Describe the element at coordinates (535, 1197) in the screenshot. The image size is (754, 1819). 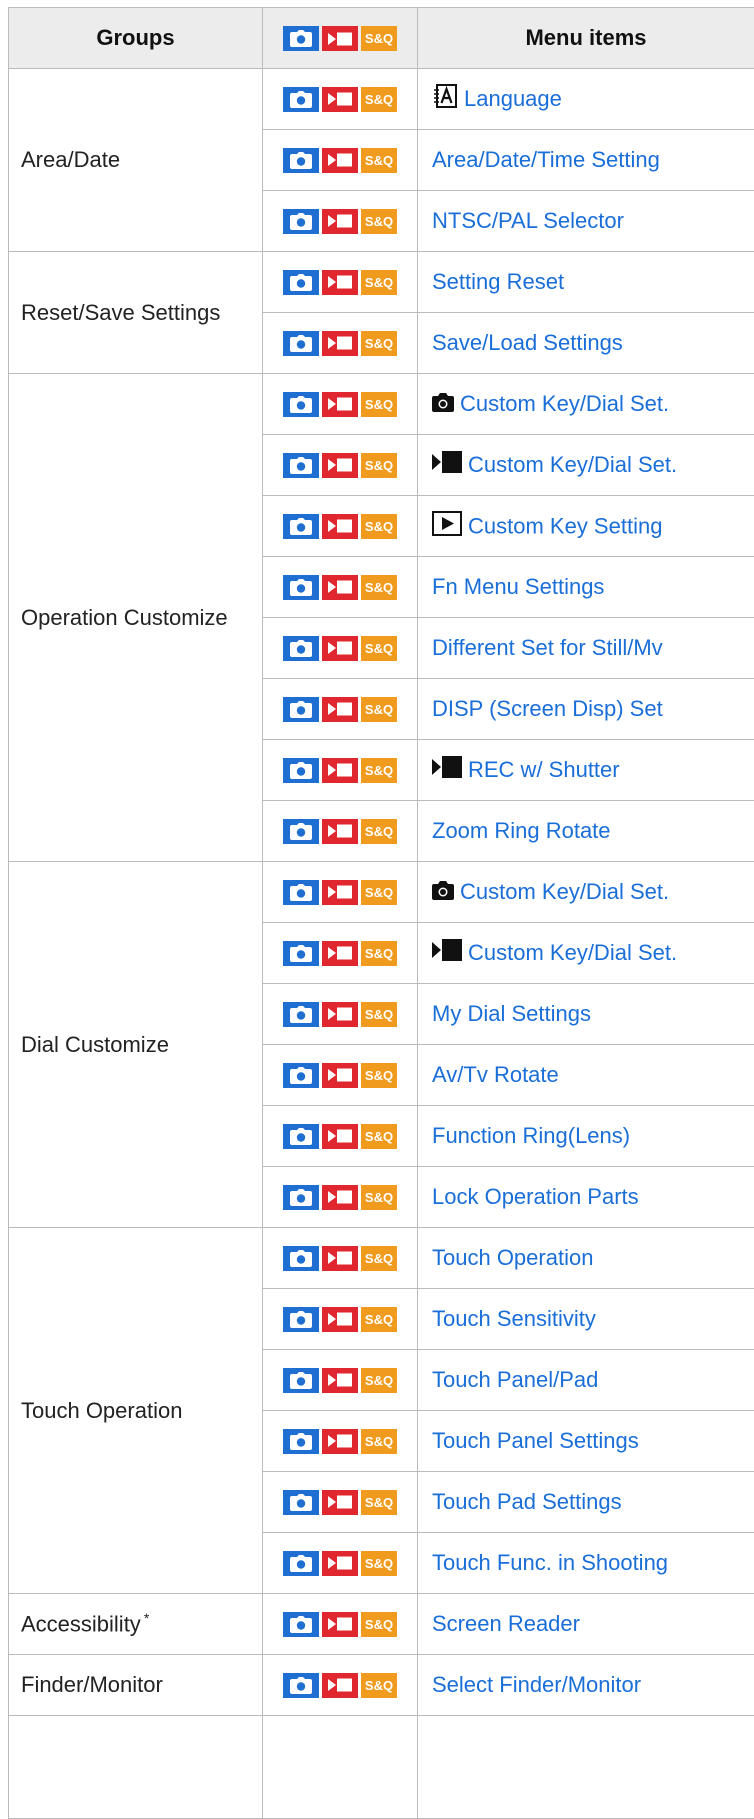
I see `menu-item-link: Lock Operation Parts` at that location.